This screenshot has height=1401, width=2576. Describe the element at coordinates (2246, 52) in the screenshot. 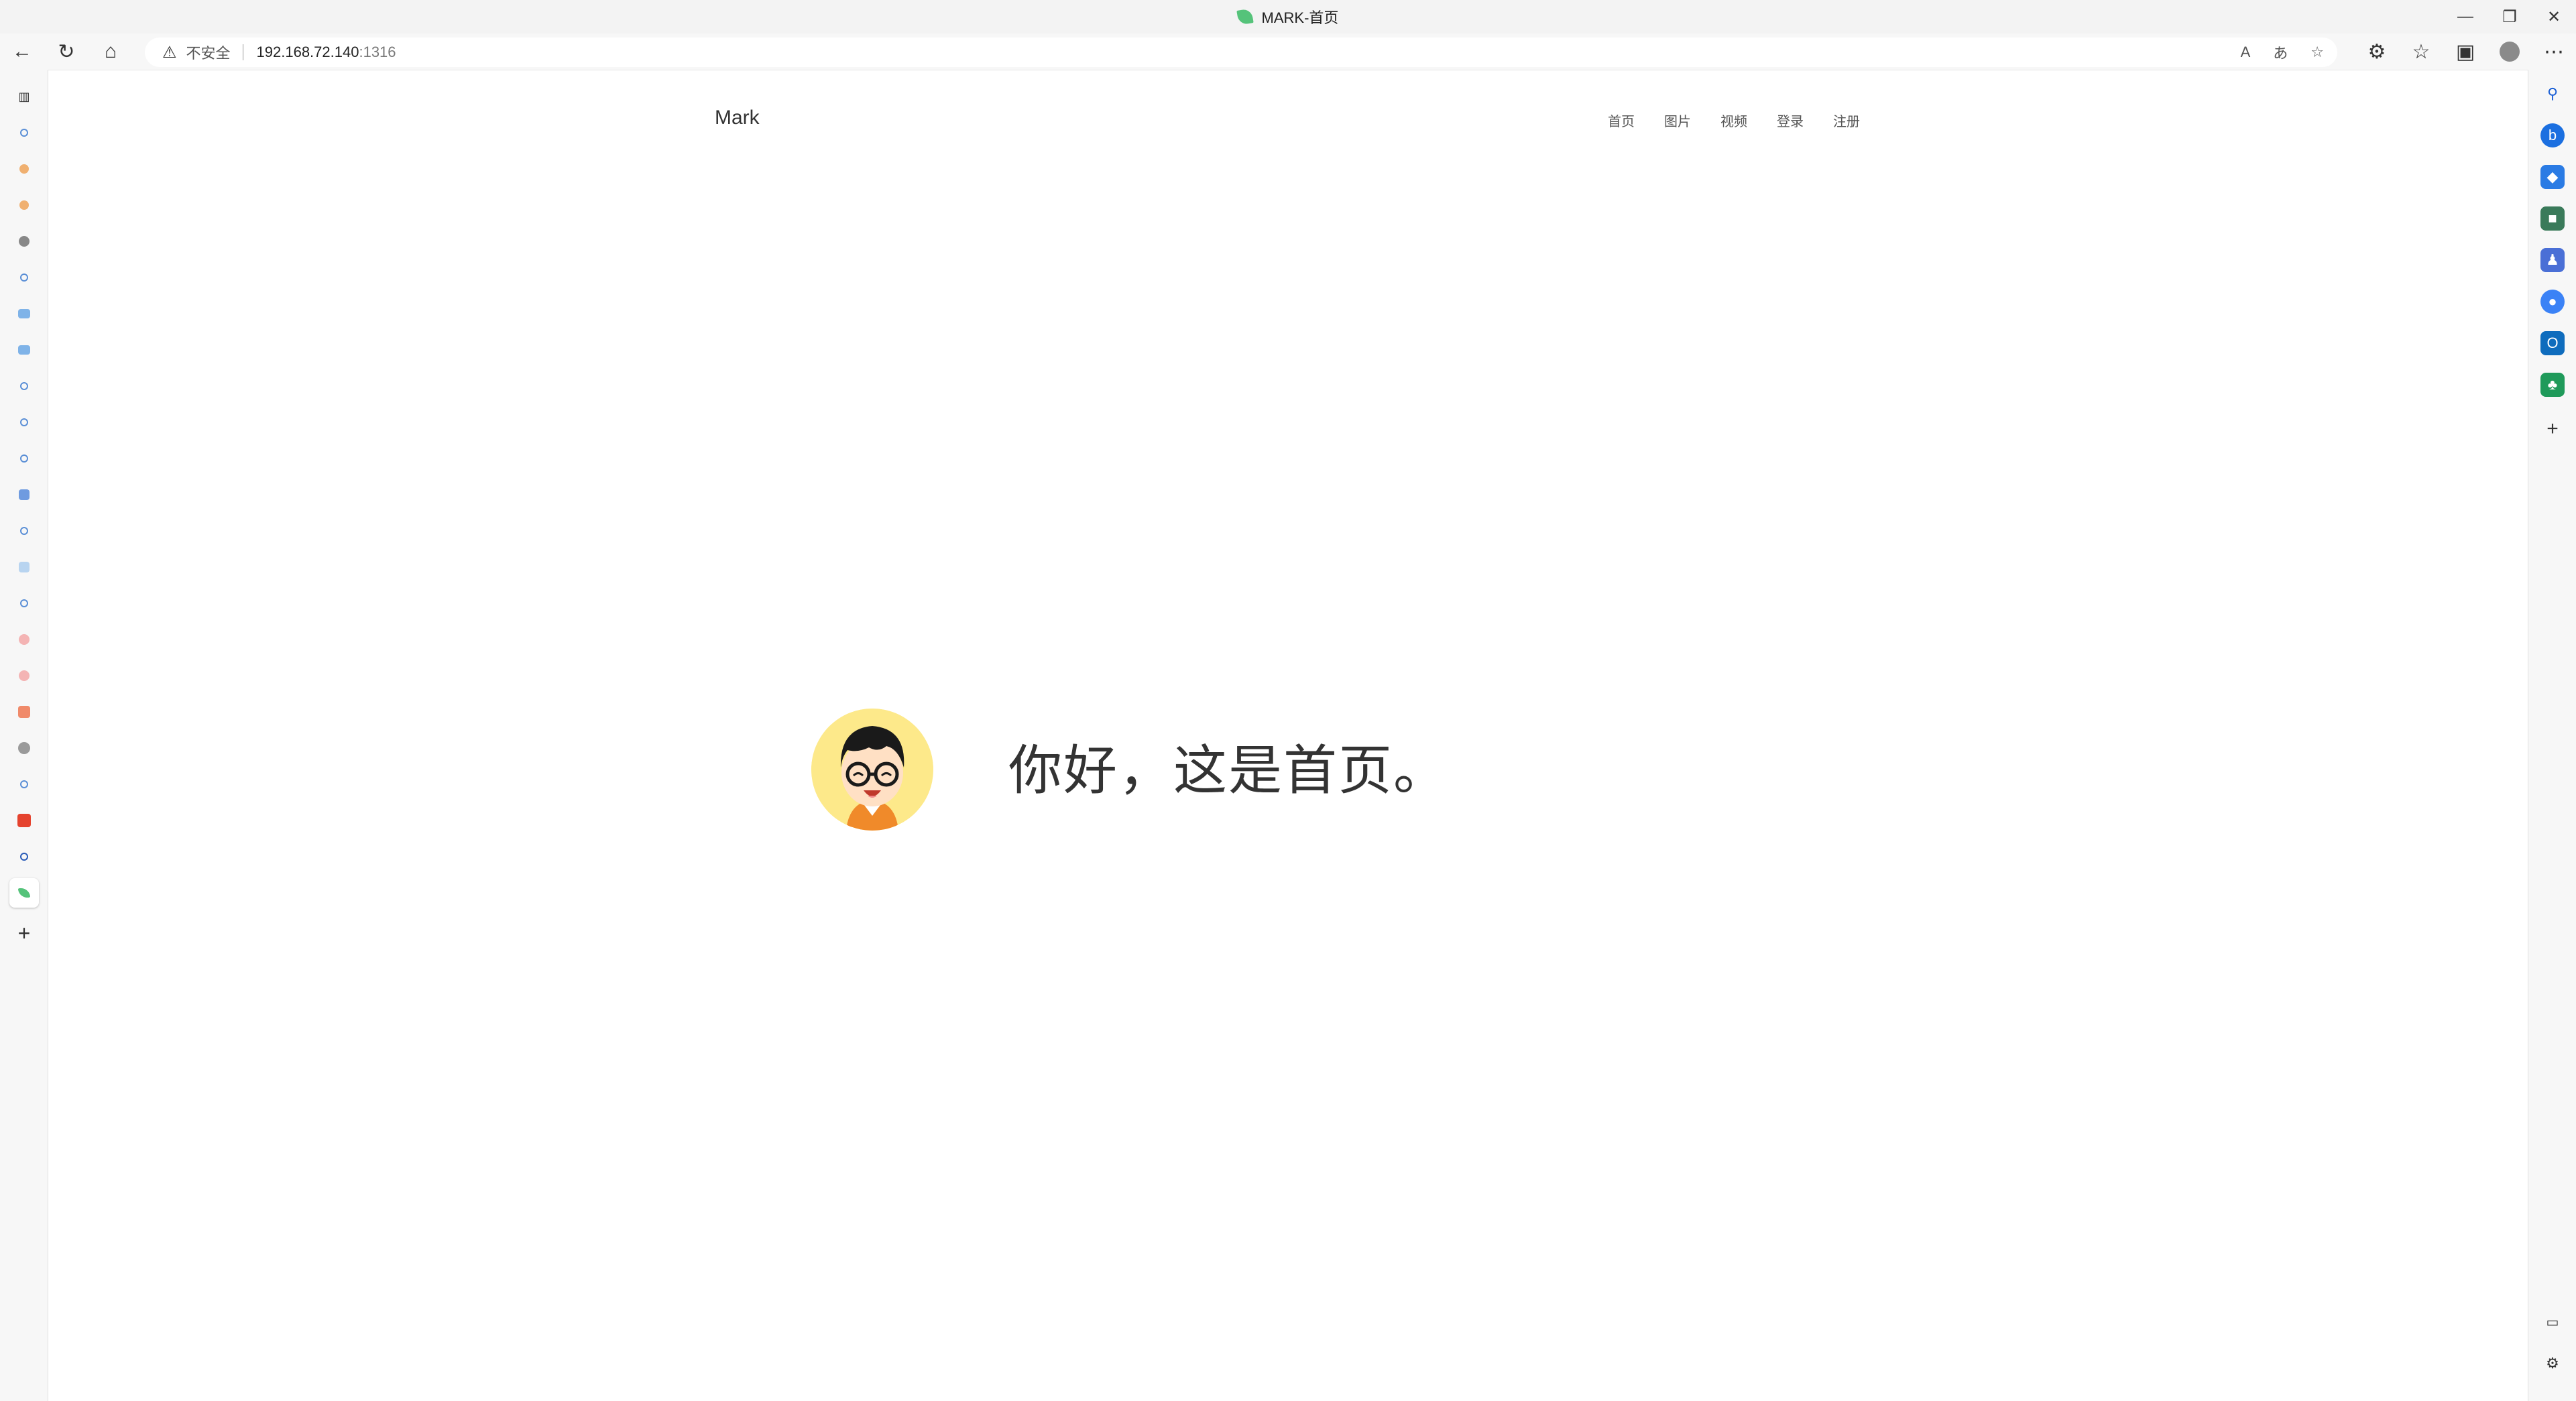

I see `read-aloud-icon: A` at that location.